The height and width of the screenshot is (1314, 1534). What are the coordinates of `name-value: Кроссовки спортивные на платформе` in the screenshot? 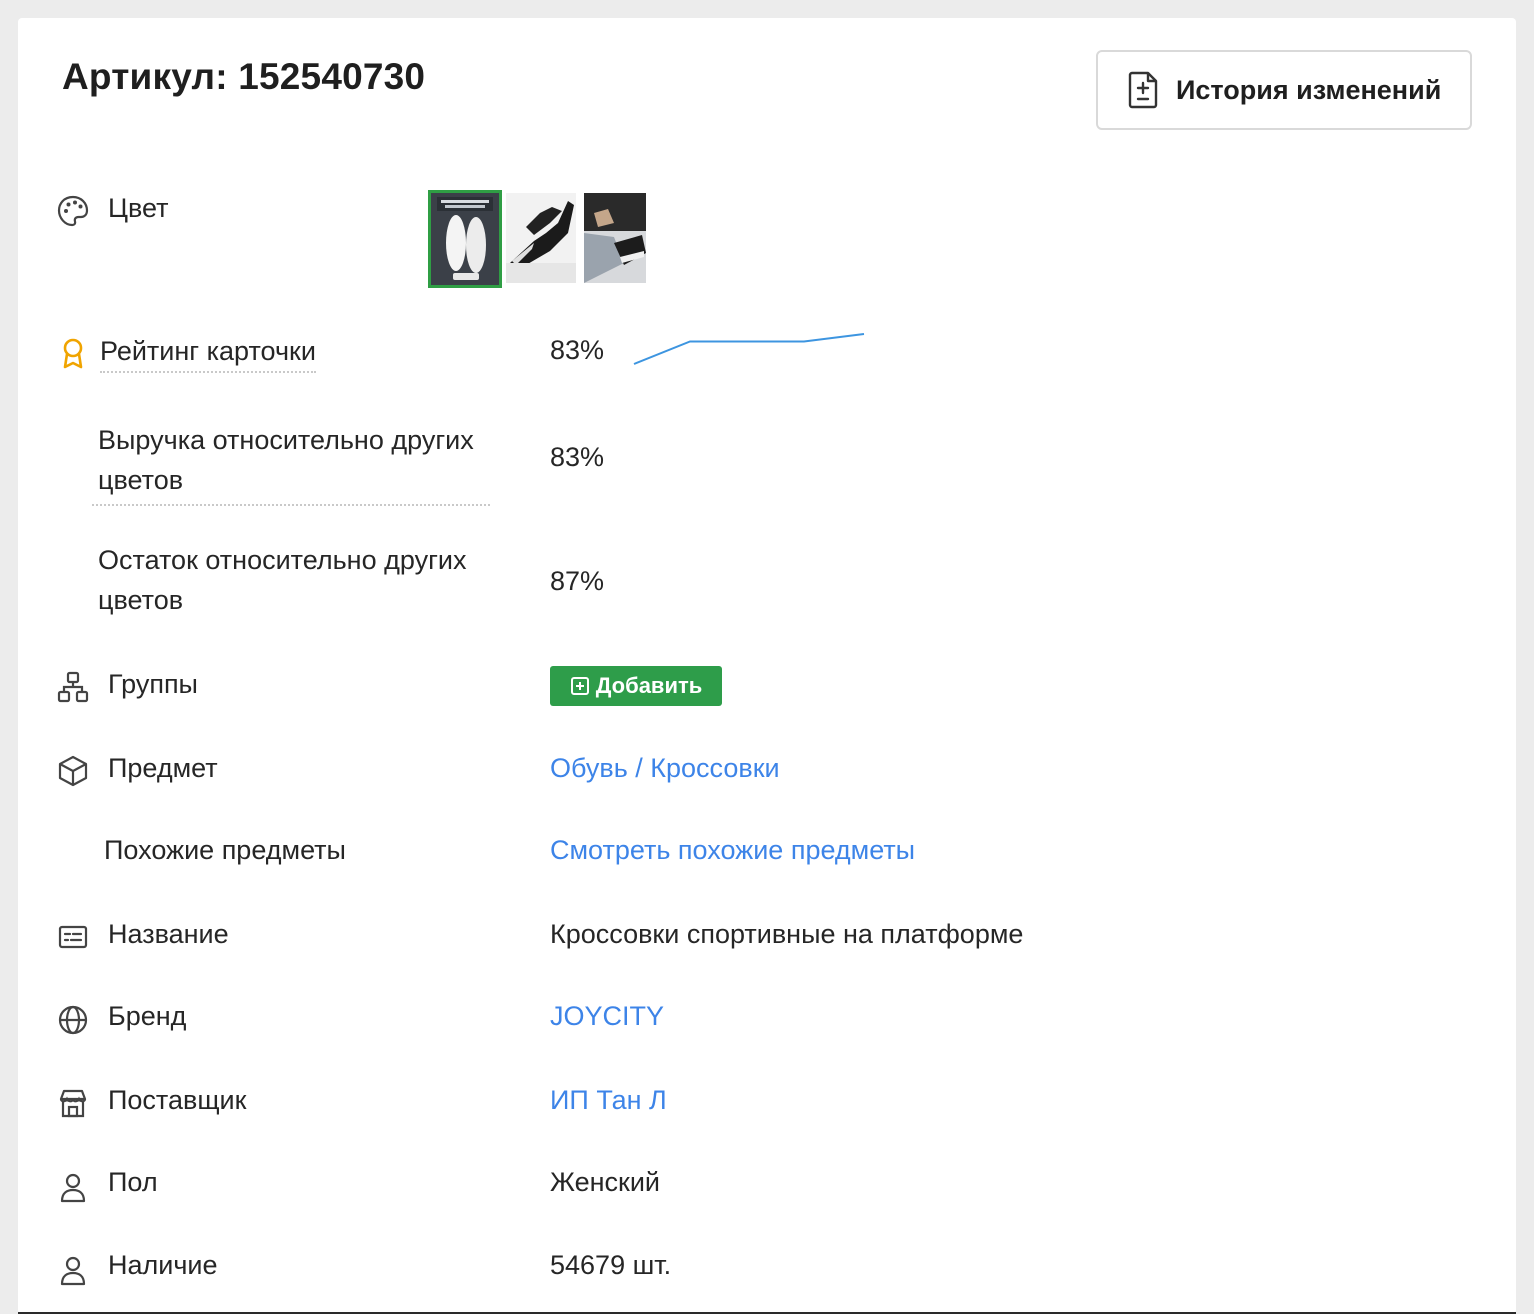 It's located at (787, 934).